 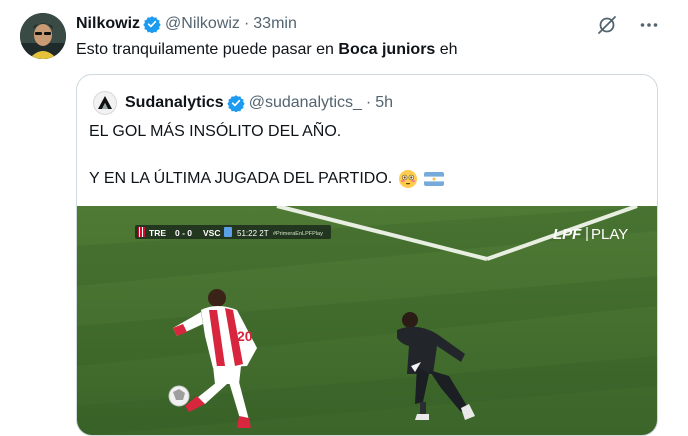 What do you see at coordinates (108, 24) in the screenshot?
I see `author-name: Nilkowiz` at bounding box center [108, 24].